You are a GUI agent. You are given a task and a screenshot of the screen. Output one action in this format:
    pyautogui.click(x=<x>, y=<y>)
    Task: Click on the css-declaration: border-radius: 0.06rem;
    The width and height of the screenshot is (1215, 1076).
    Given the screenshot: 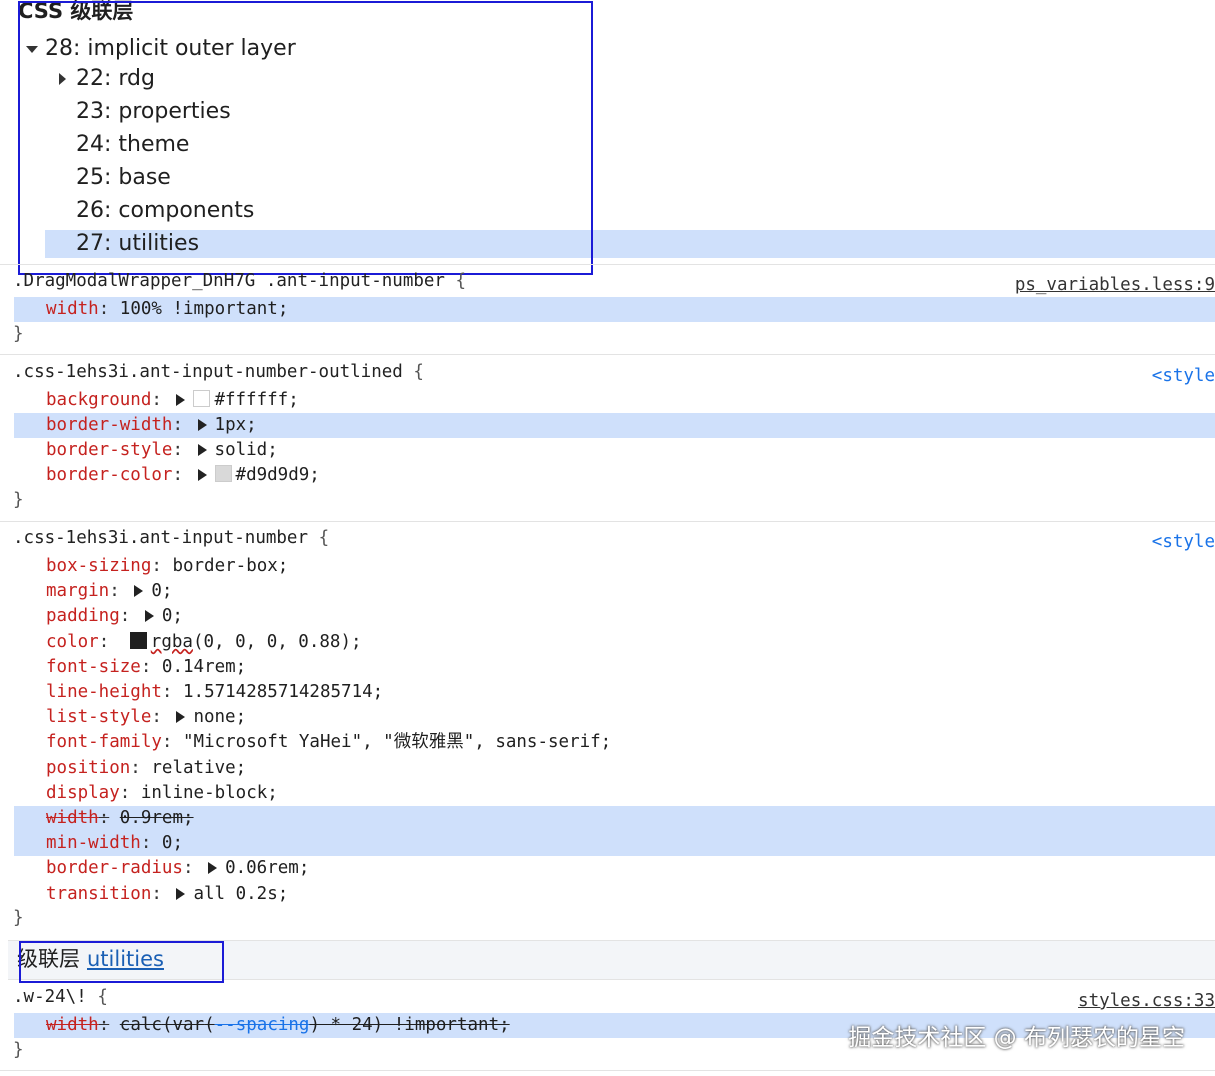 What is the action you would take?
    pyautogui.click(x=614, y=868)
    